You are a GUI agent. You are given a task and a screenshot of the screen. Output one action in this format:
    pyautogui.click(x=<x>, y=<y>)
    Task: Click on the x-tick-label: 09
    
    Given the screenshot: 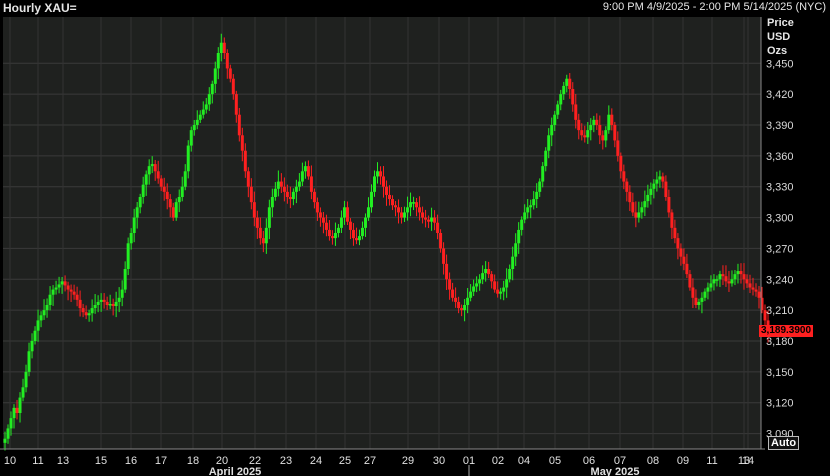 What is the action you would take?
    pyautogui.click(x=683, y=461)
    